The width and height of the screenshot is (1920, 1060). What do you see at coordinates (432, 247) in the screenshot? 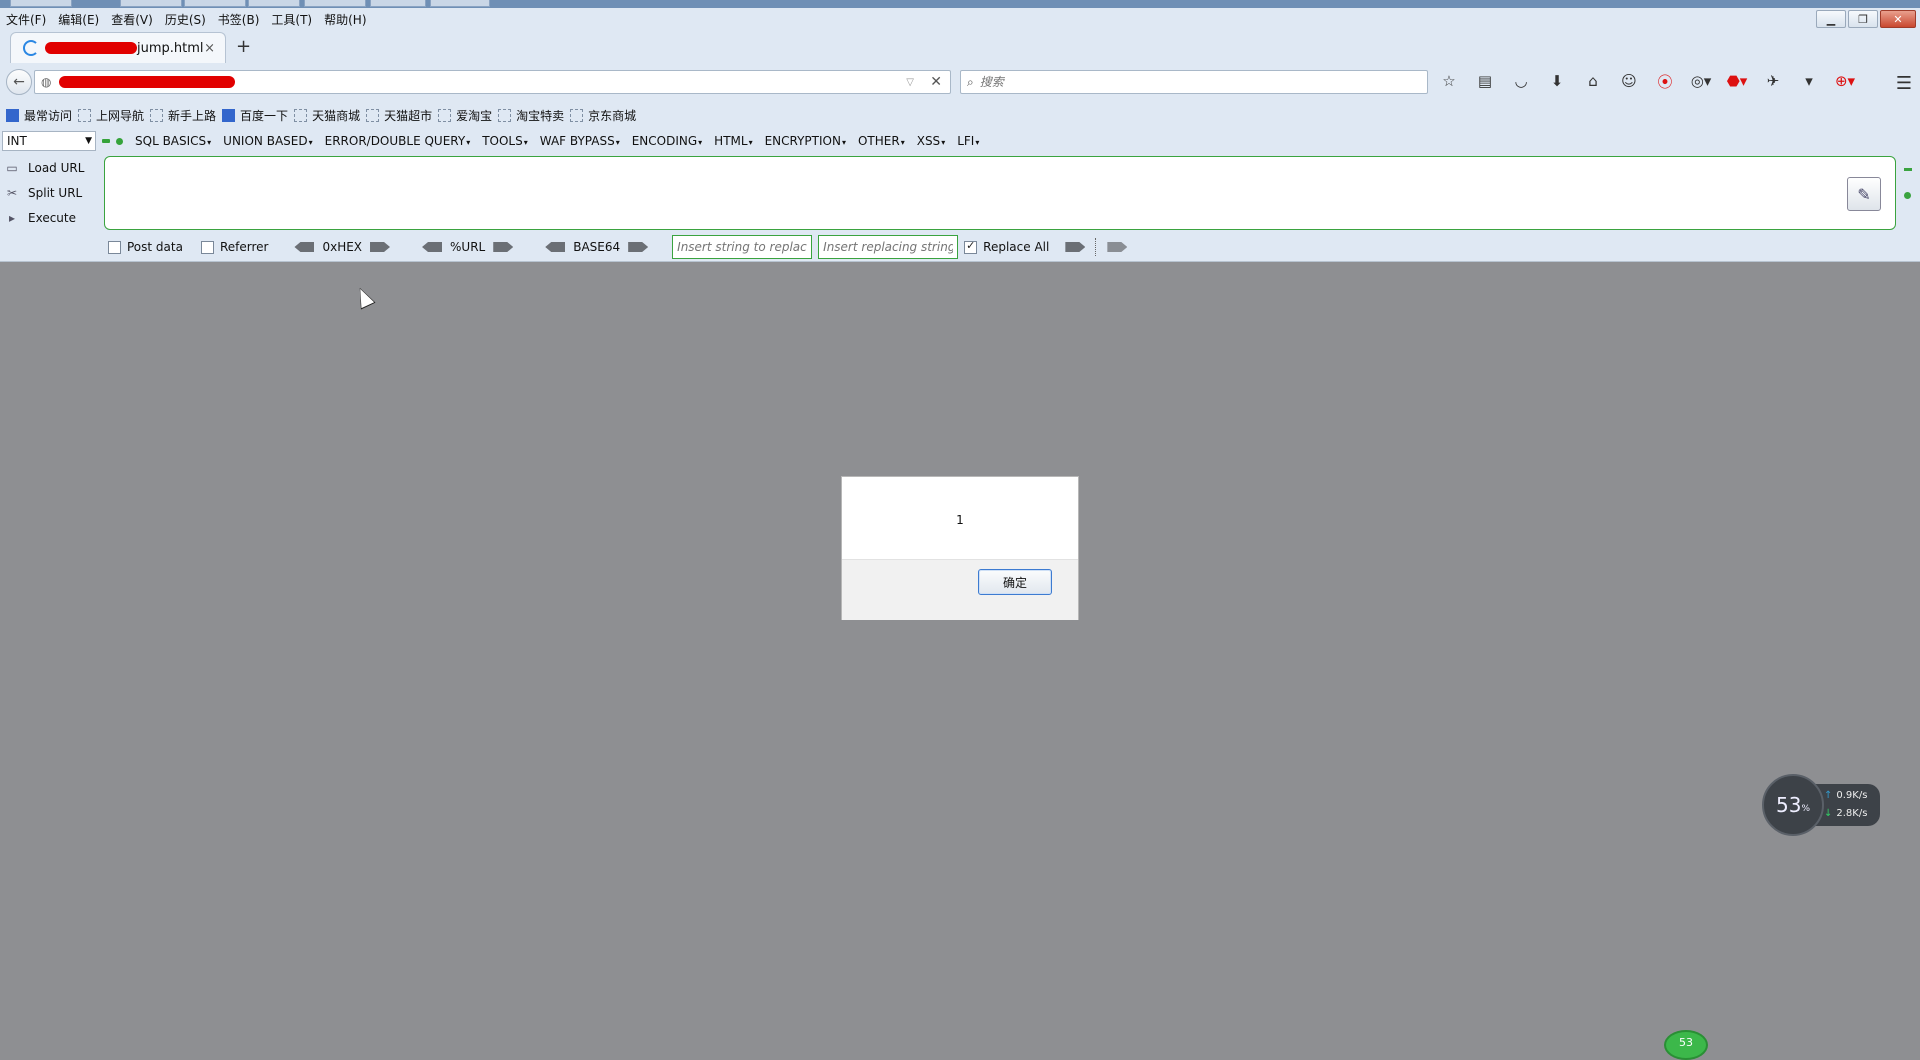
I see `url-decode-arrow-icon` at bounding box center [432, 247].